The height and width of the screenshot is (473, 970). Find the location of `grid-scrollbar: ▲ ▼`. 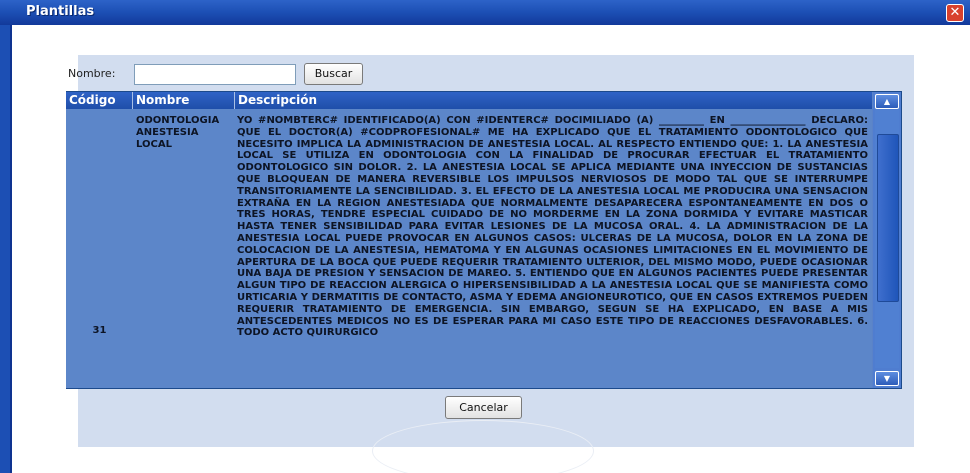

grid-scrollbar: ▲ ▼ is located at coordinates (887, 240).